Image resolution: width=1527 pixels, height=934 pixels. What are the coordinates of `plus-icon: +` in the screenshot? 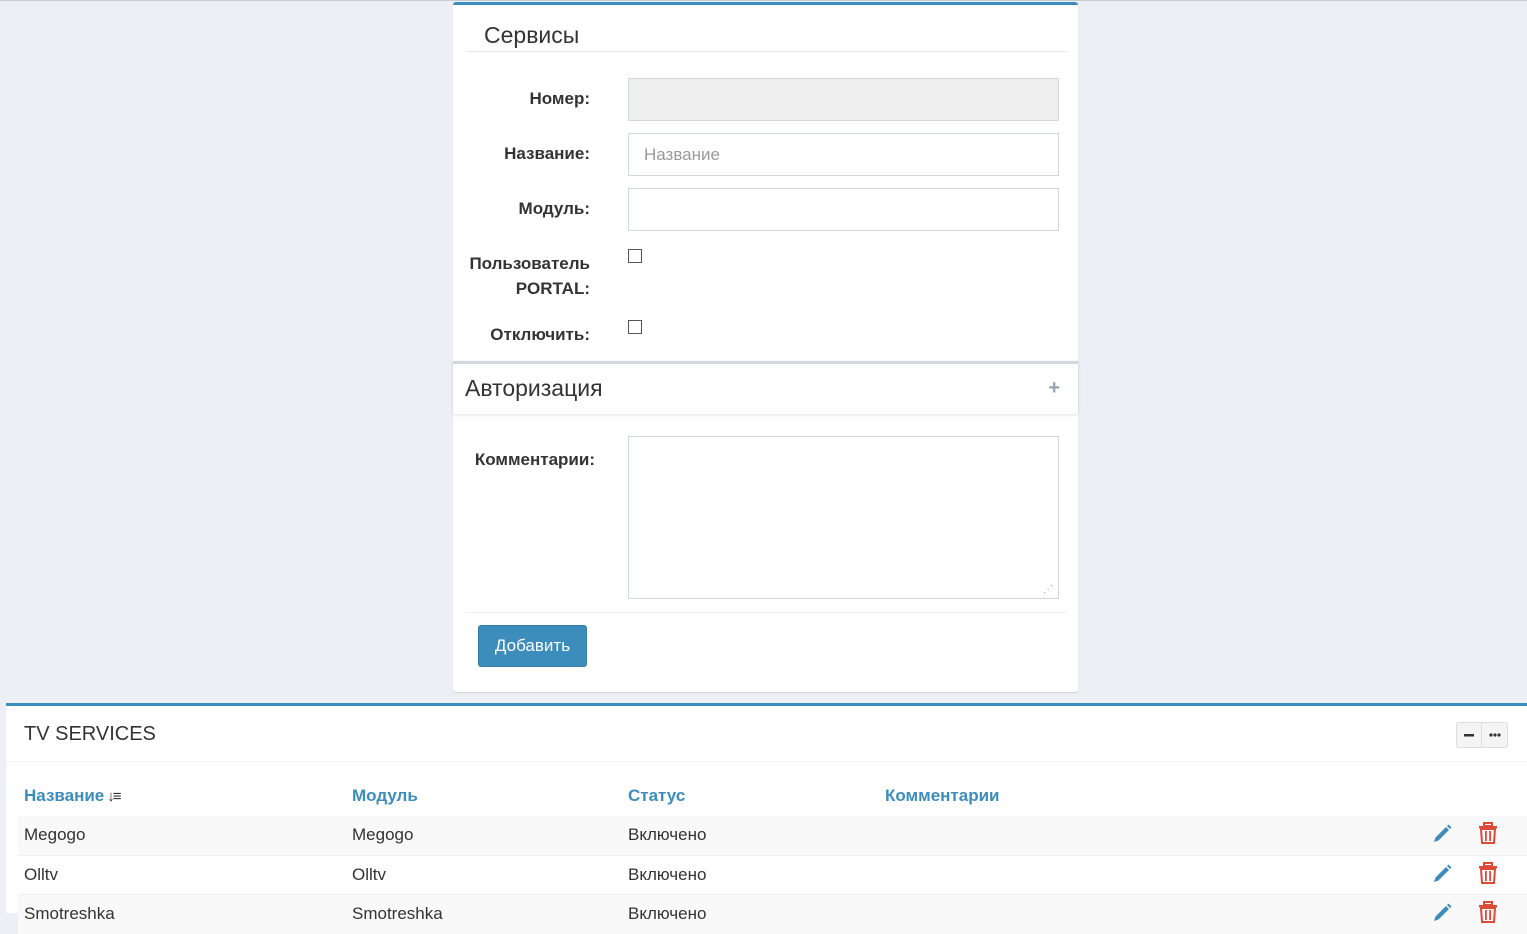 It's located at (1054, 388).